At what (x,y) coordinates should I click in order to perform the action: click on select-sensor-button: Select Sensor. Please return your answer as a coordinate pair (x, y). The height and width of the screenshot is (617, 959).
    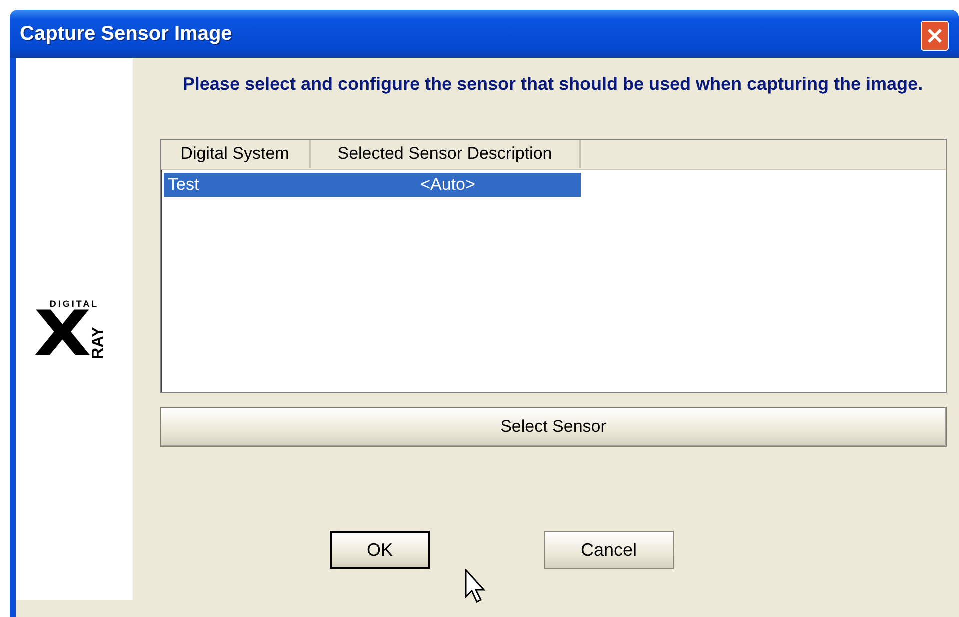
    Looking at the image, I should click on (553, 427).